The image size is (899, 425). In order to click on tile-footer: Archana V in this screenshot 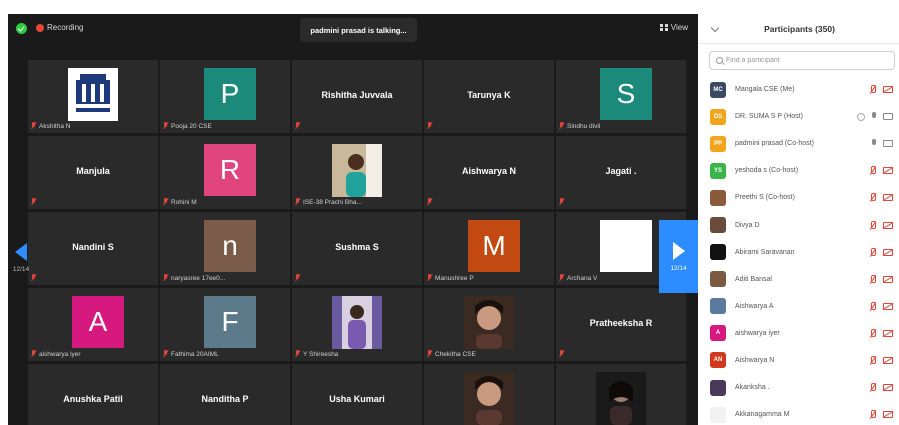, I will do `click(577, 278)`.